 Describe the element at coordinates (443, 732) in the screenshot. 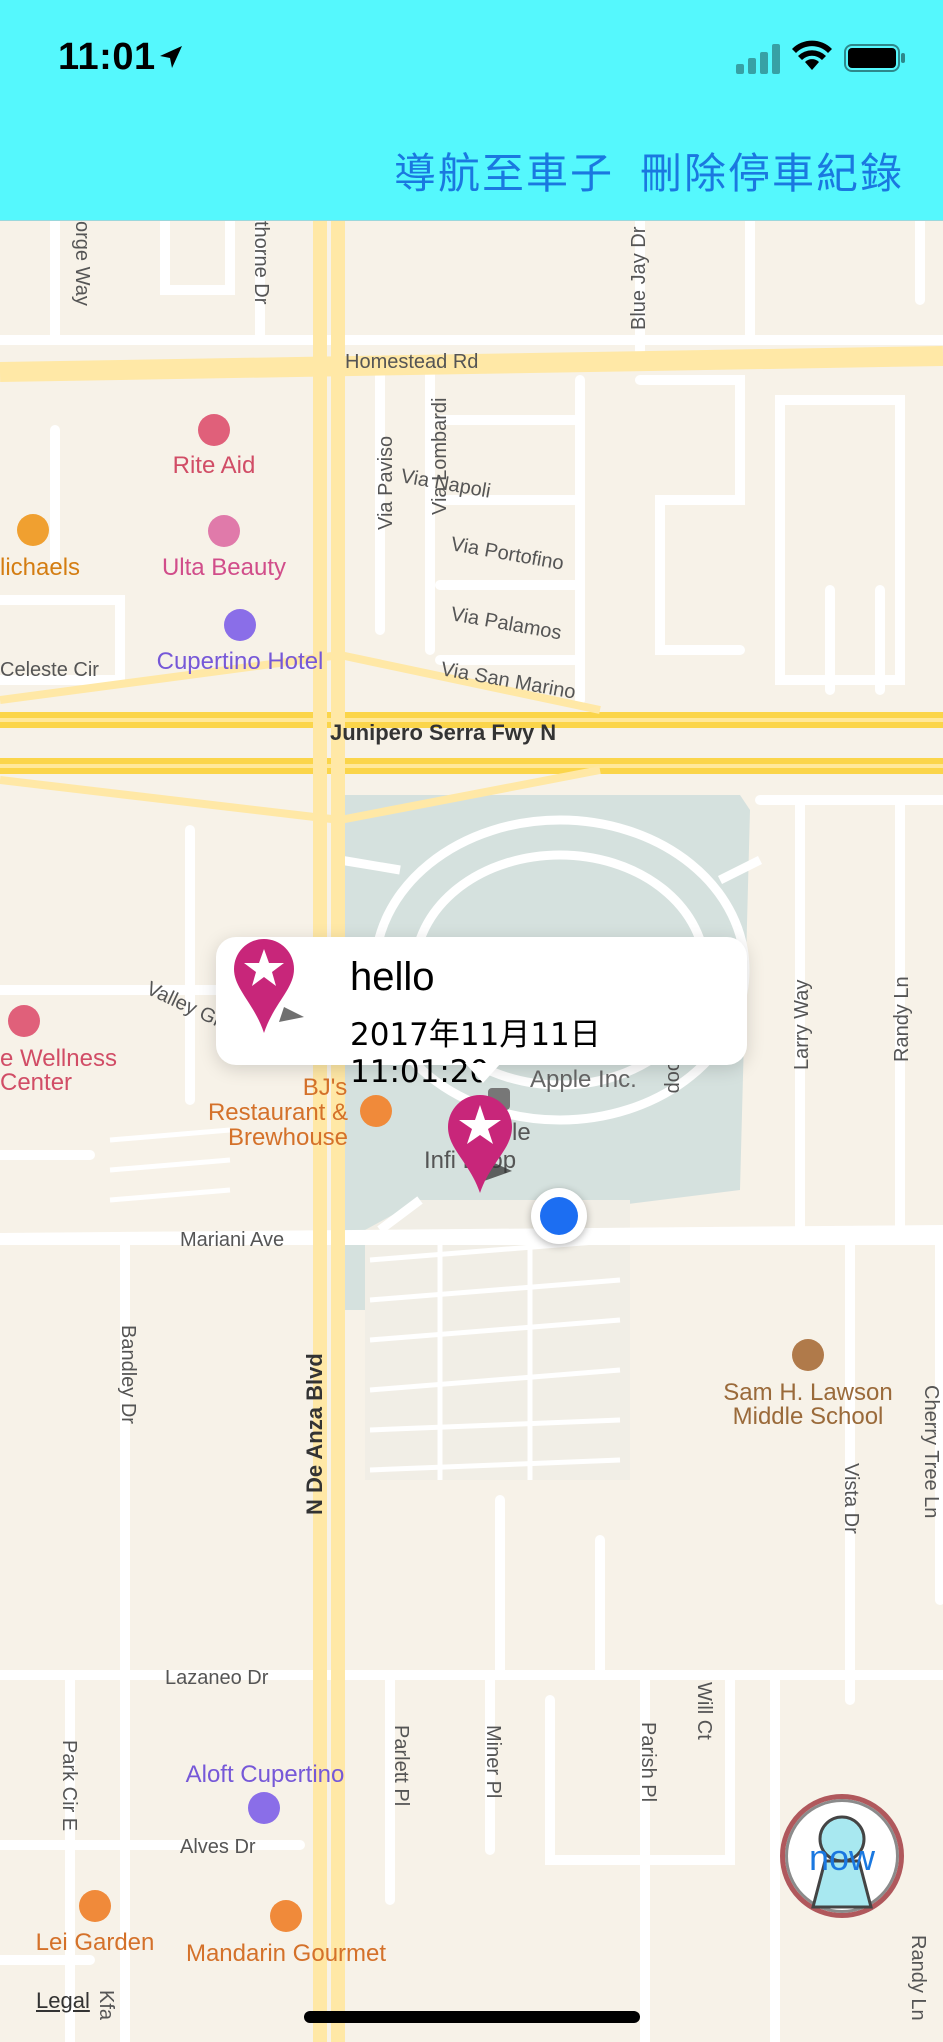

I see `street-label: Junipero Serra Fwy N` at that location.